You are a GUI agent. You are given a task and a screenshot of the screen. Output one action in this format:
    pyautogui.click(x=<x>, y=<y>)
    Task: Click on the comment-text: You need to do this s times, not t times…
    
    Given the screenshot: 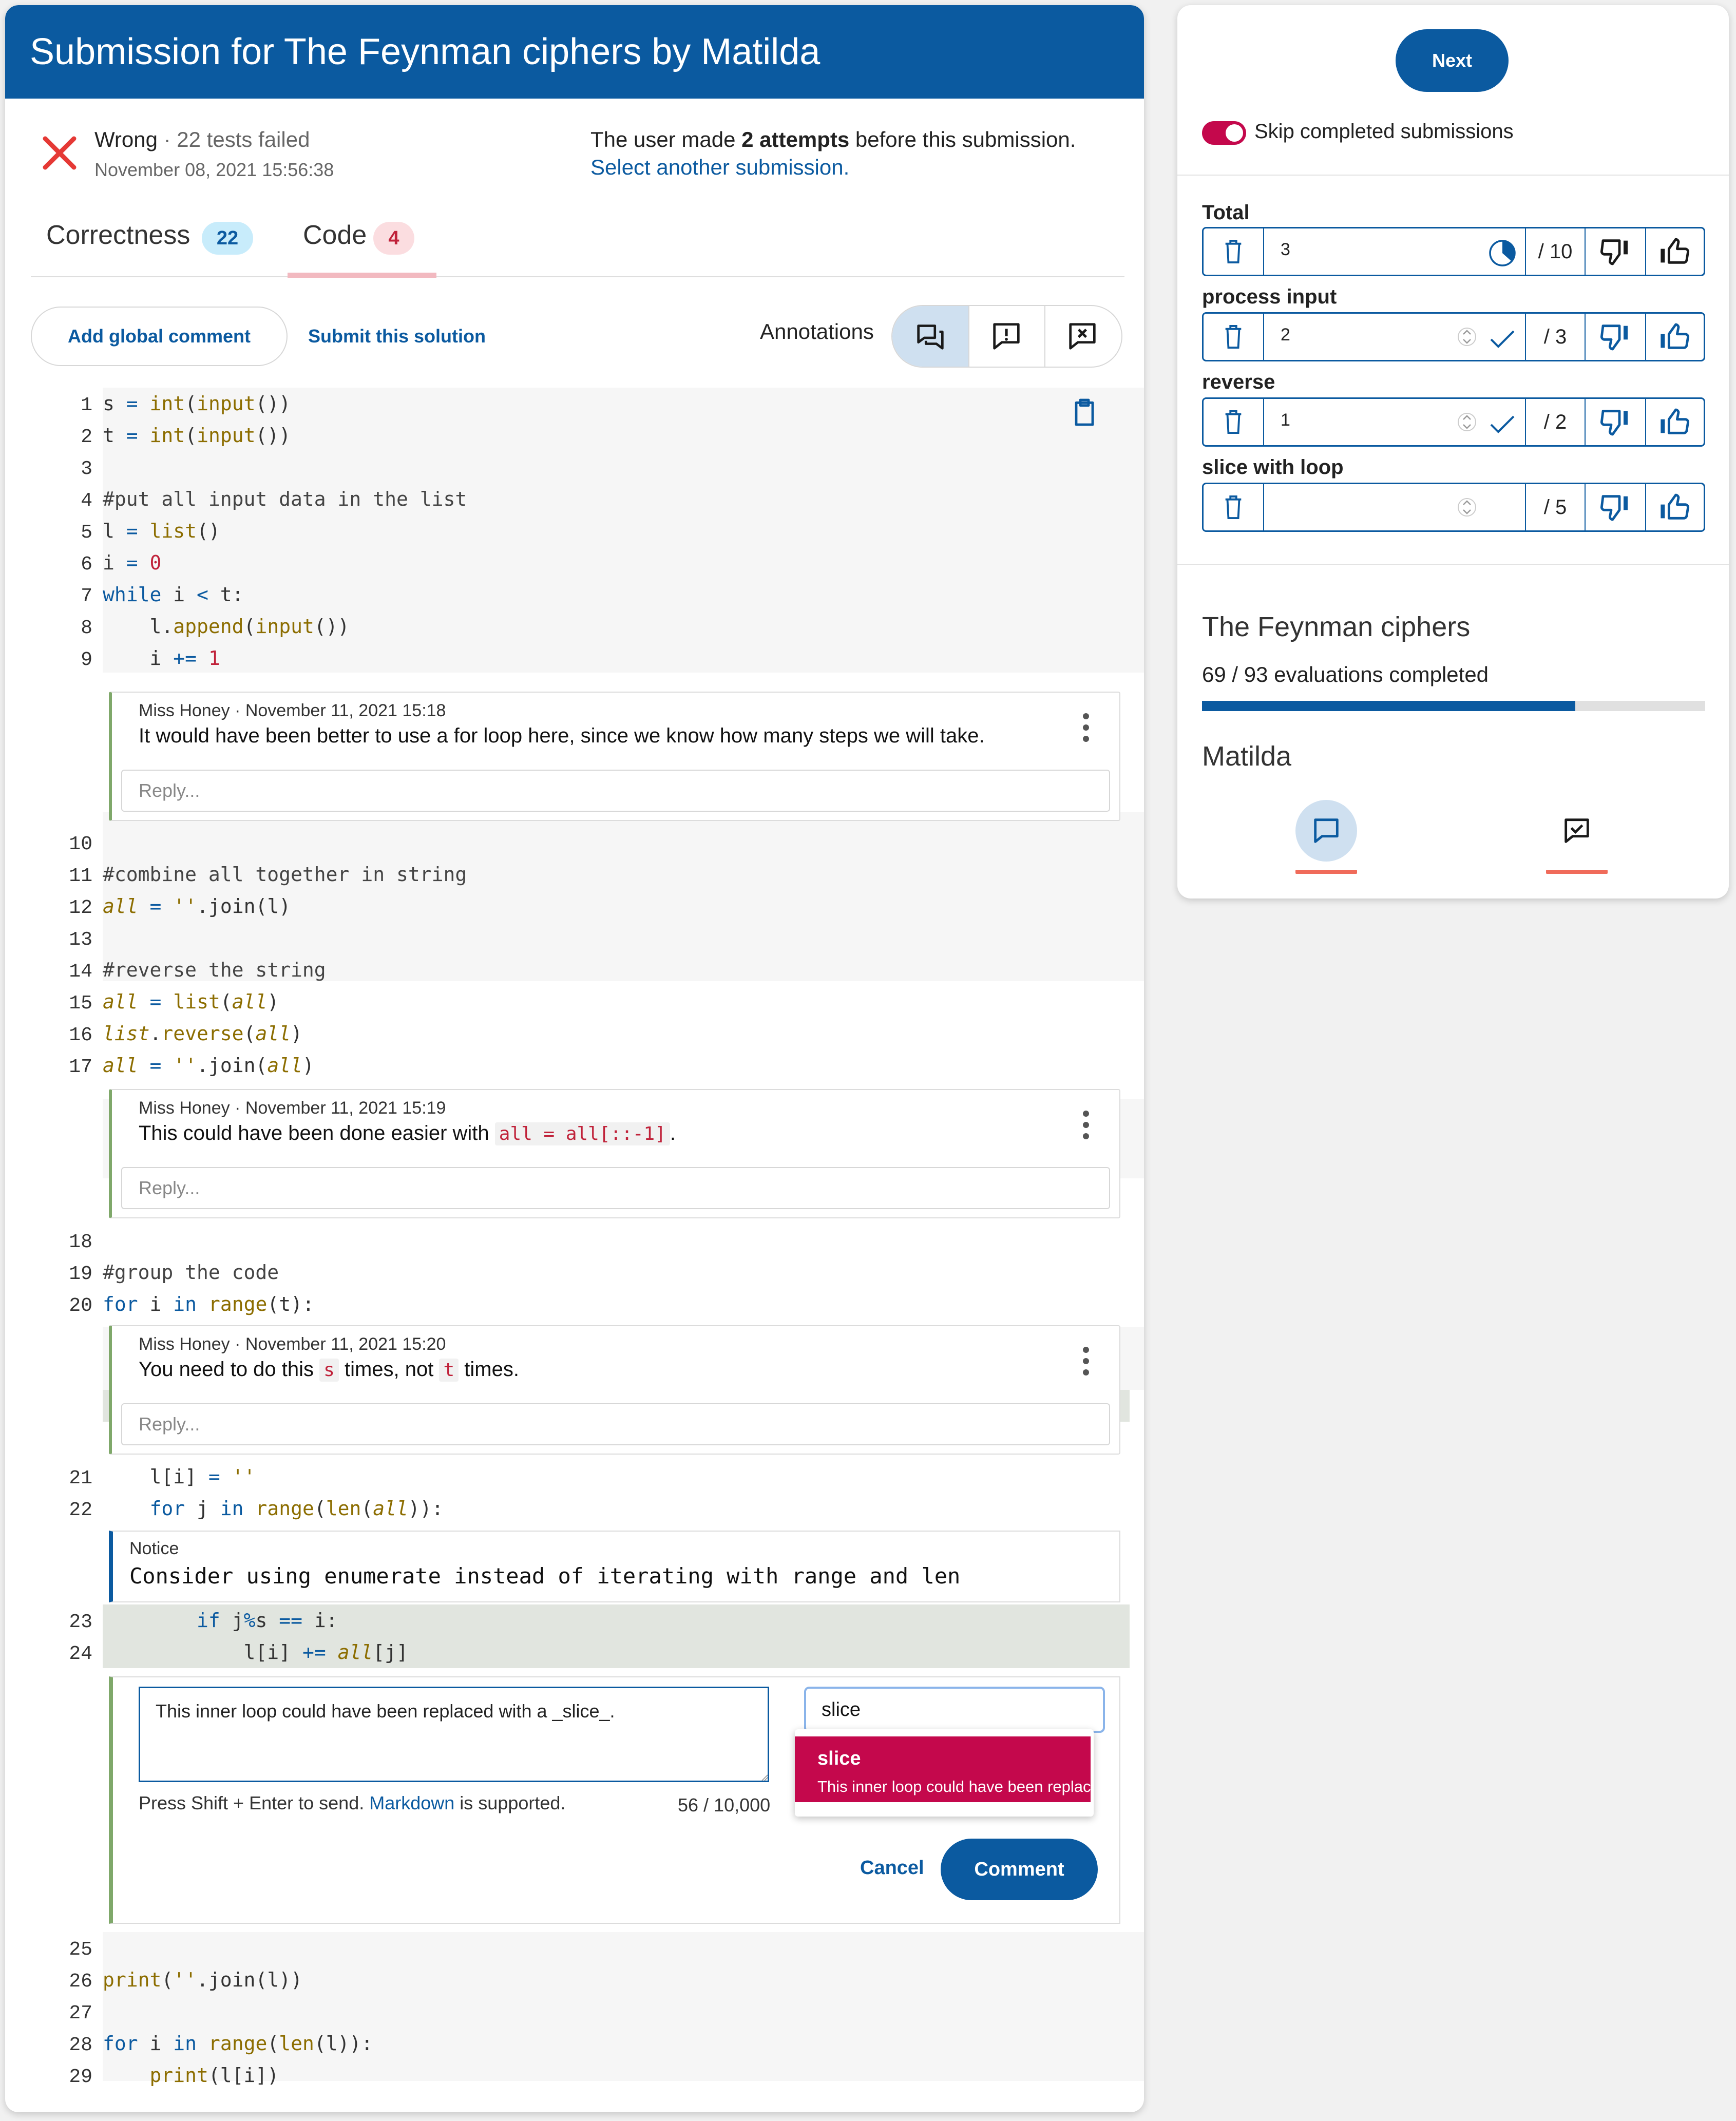 What is the action you would take?
    pyautogui.click(x=329, y=1370)
    